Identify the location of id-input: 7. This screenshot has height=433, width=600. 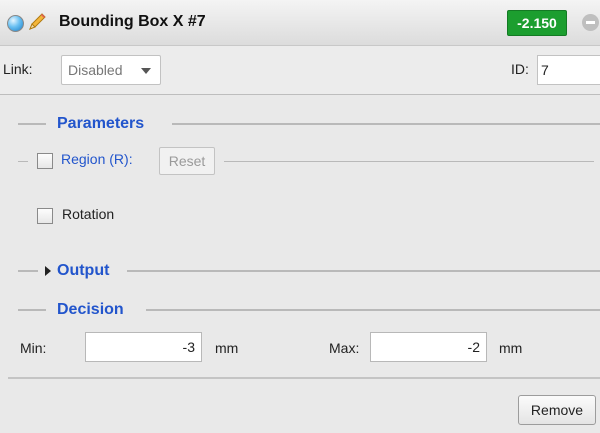
(568, 70).